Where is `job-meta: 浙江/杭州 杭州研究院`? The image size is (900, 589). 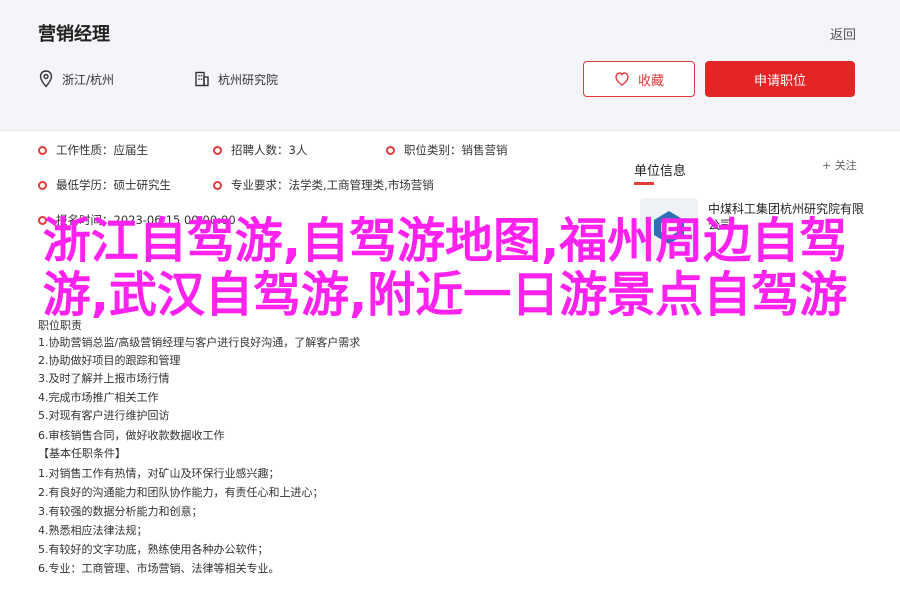 job-meta: 浙江/杭州 杭州研究院 is located at coordinates (158, 79).